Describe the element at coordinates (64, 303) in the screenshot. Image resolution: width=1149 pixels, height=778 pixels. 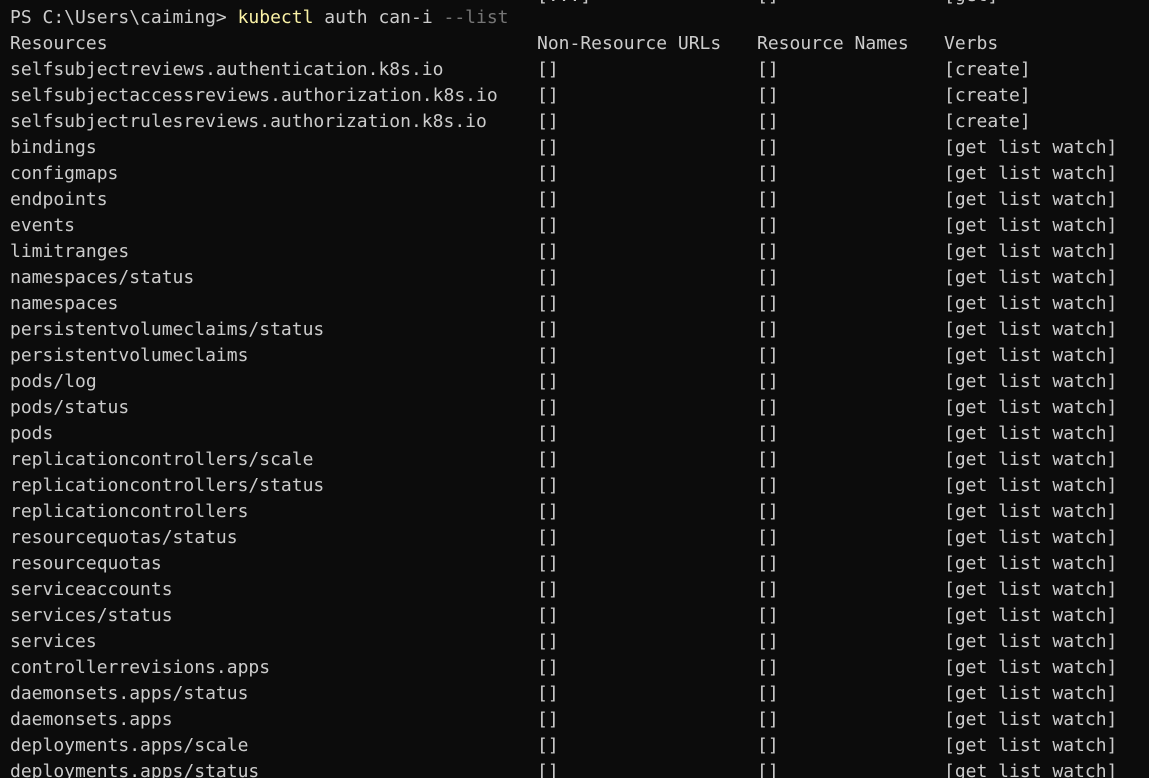
I see `row-resource: namespaces` at that location.